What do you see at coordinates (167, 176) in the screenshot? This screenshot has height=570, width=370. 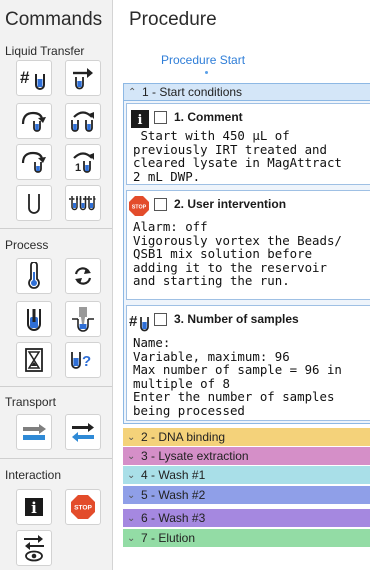 I see `step-text-line: 2 mL DWP.` at bounding box center [167, 176].